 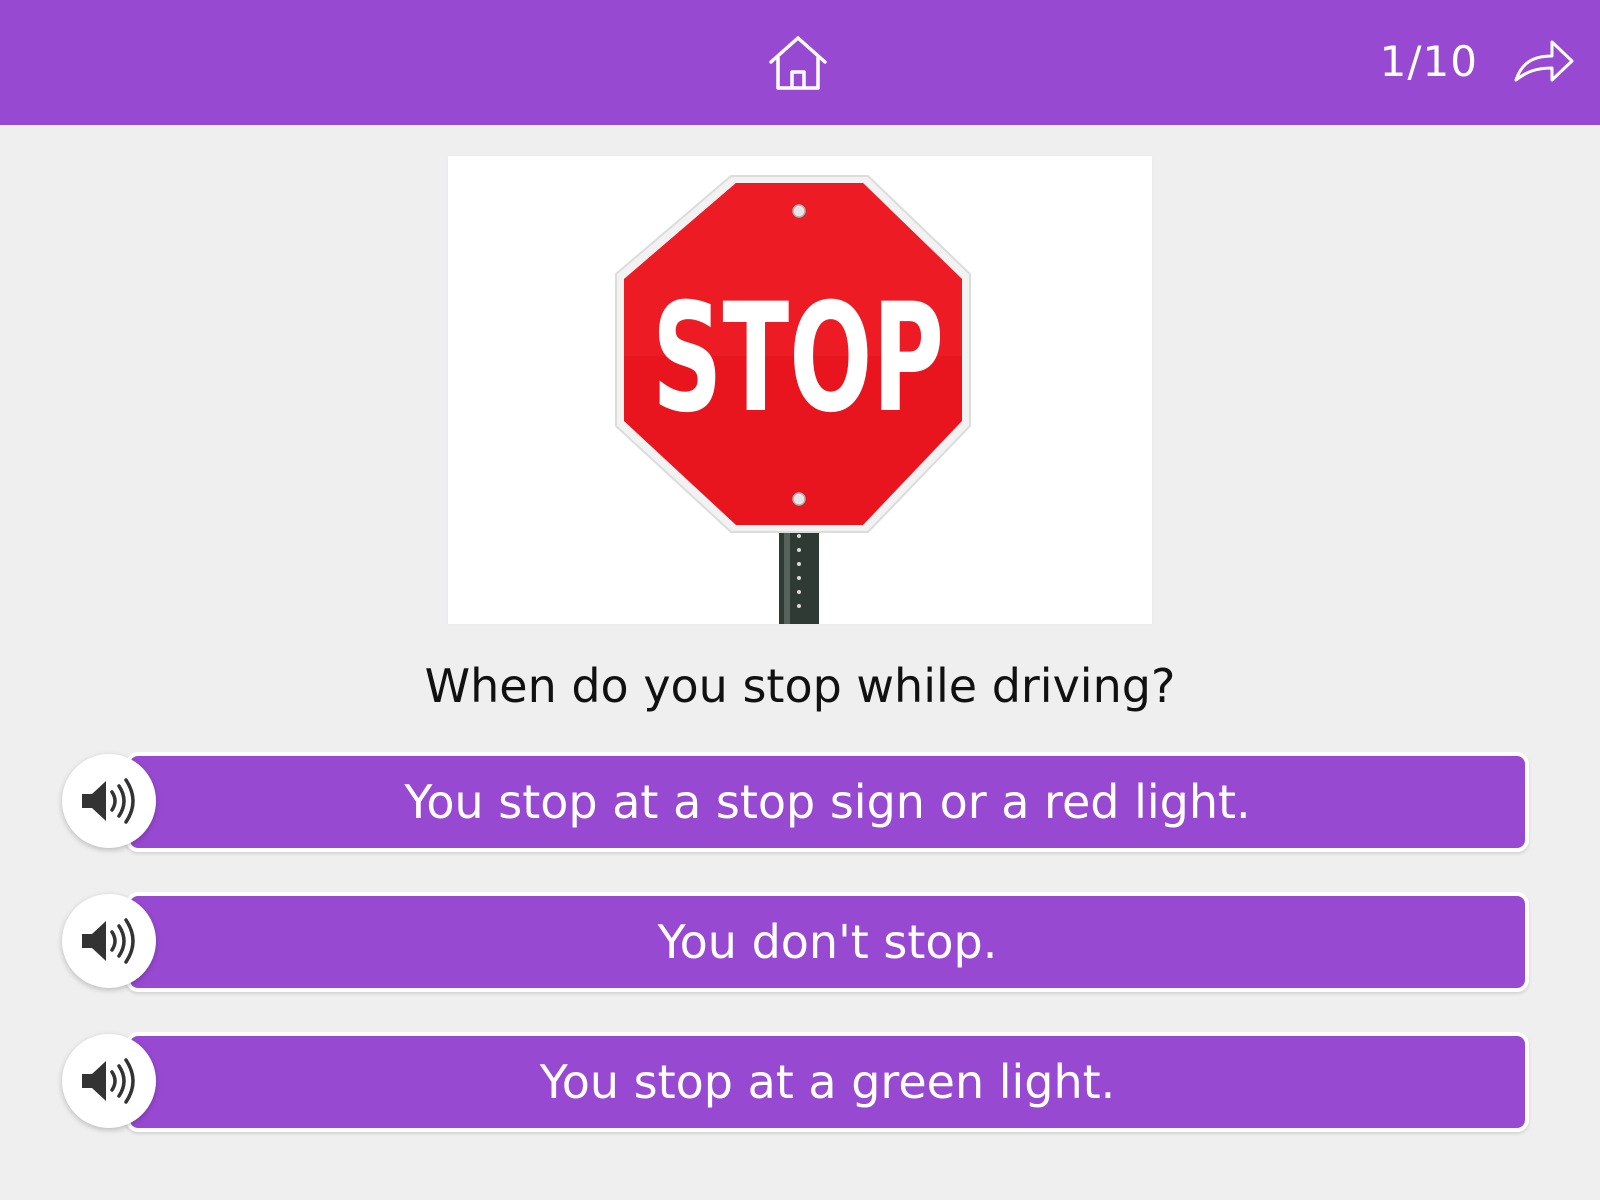 I want to click on stop-sign-text: STOP, so click(x=798, y=359).